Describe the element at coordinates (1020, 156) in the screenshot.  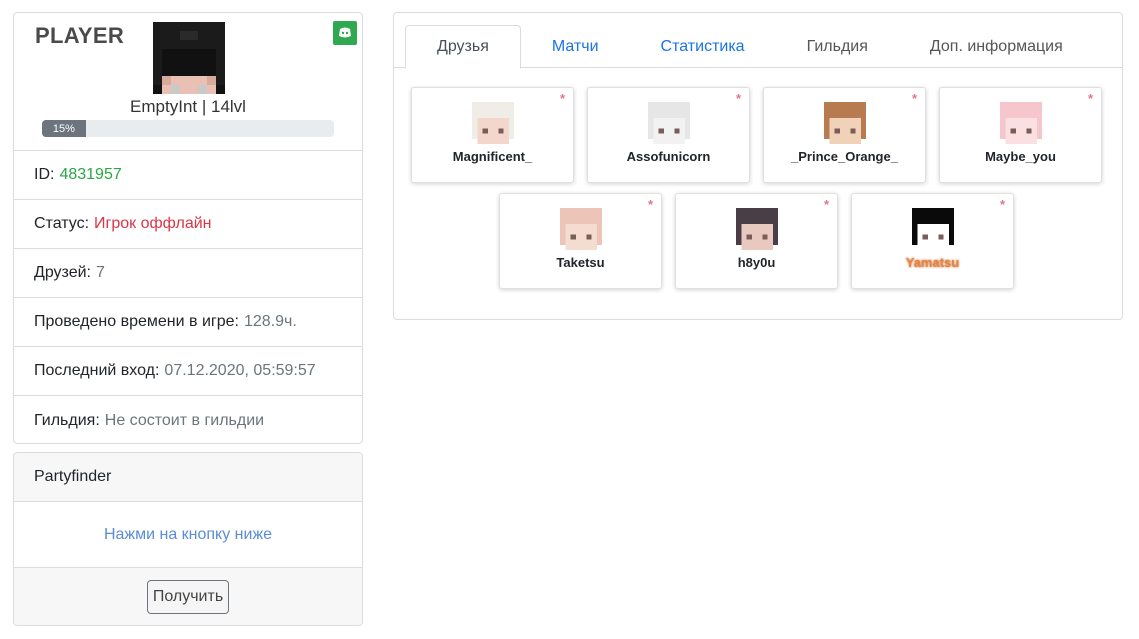
I see `friend-name: Maybe_you` at that location.